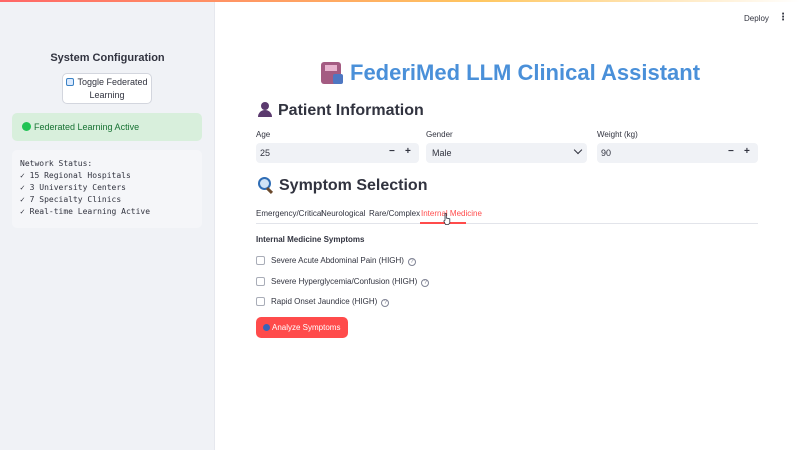 This screenshot has height=450, width=800. I want to click on toggle-federated-label: Toggle Federated Learning, so click(112, 88).